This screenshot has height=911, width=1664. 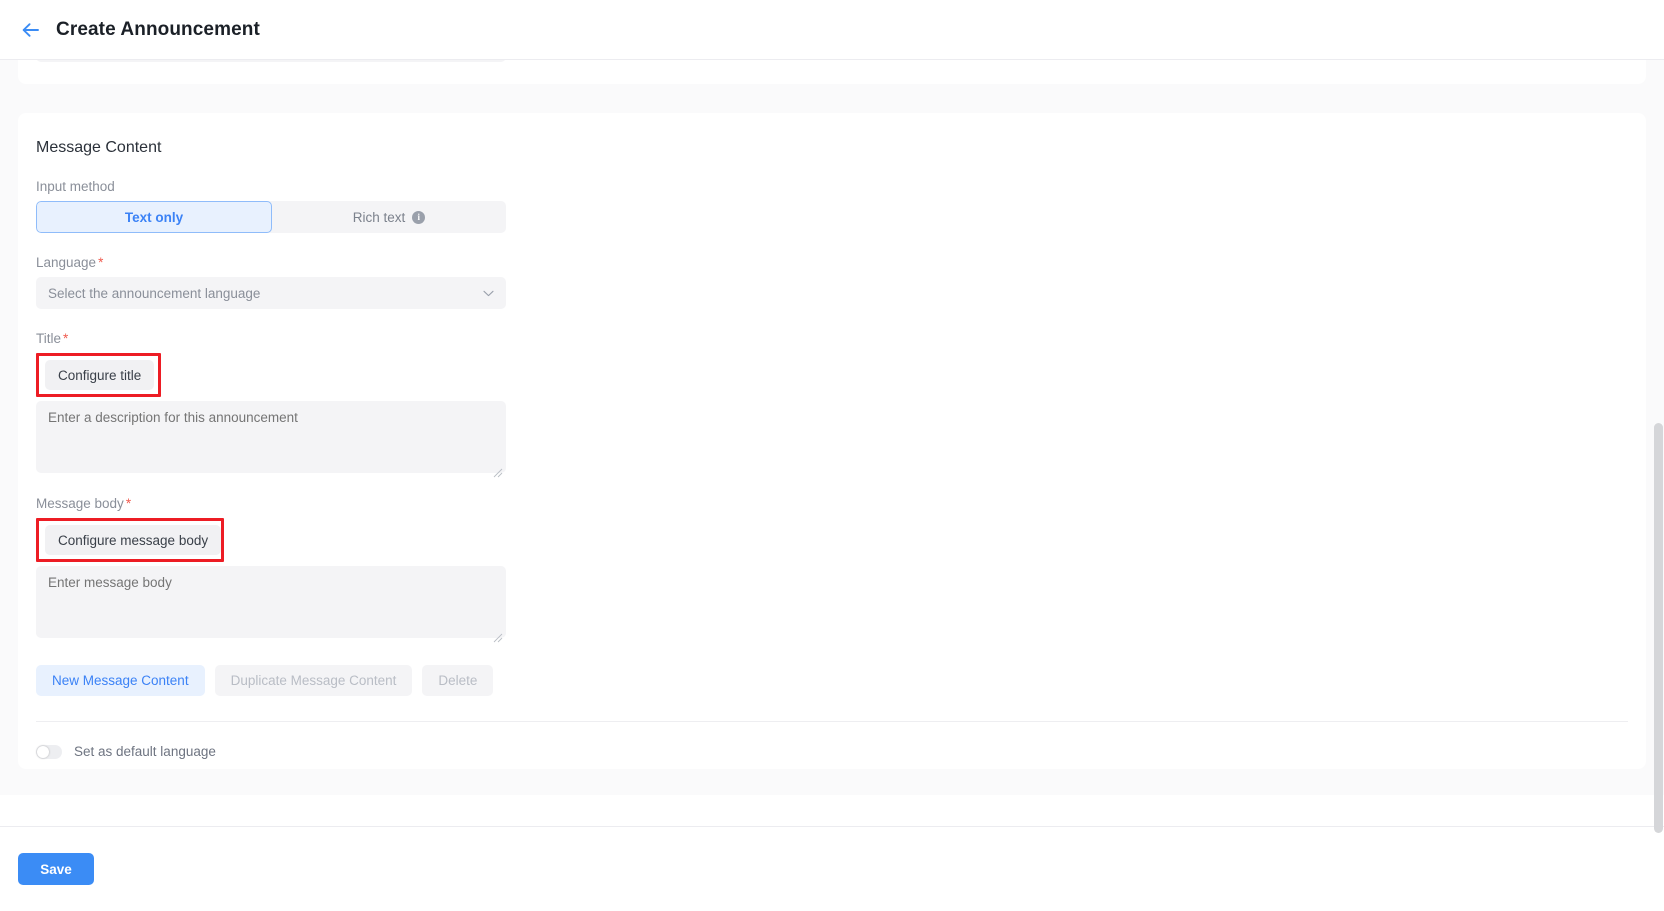 What do you see at coordinates (832, 338) in the screenshot?
I see `title-label: Title *` at bounding box center [832, 338].